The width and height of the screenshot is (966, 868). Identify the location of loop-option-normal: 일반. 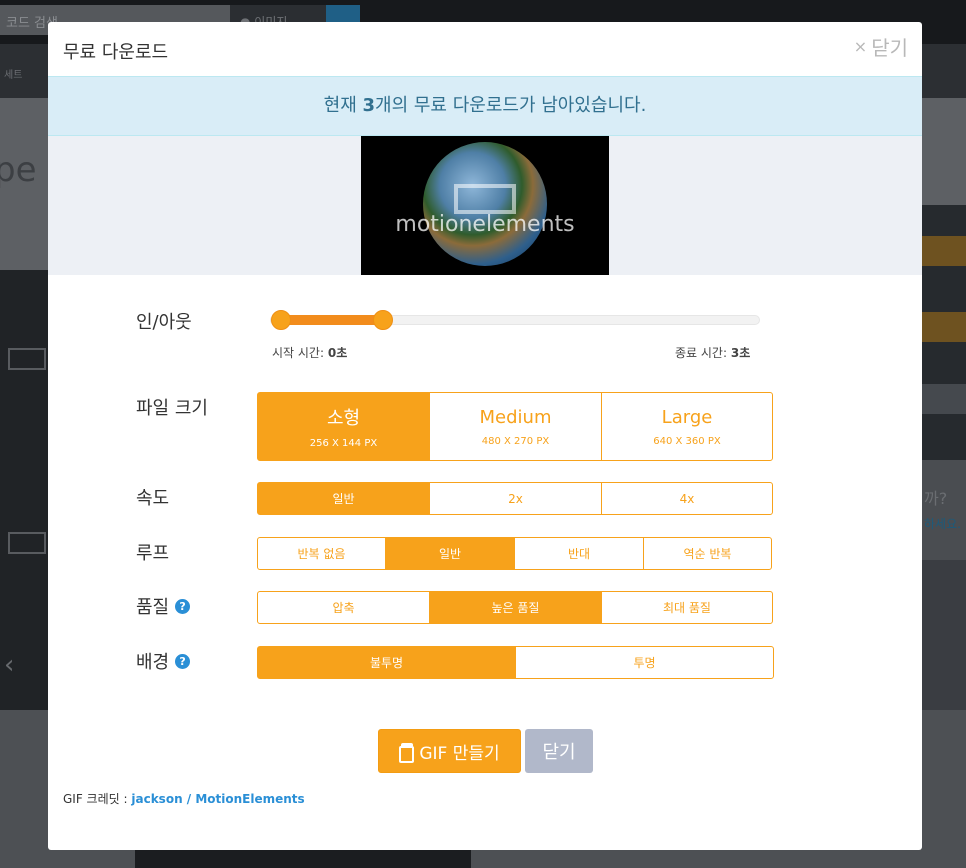
(450, 553).